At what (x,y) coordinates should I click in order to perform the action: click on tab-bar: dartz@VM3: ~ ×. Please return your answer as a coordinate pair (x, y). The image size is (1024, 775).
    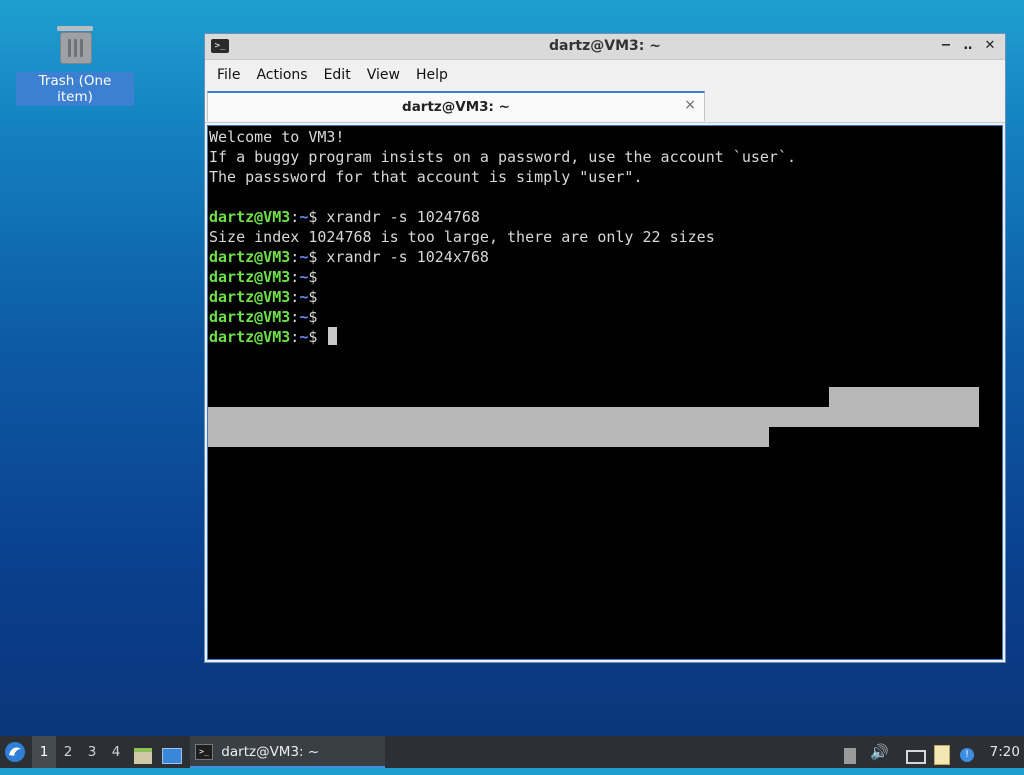
    Looking at the image, I should click on (605, 106).